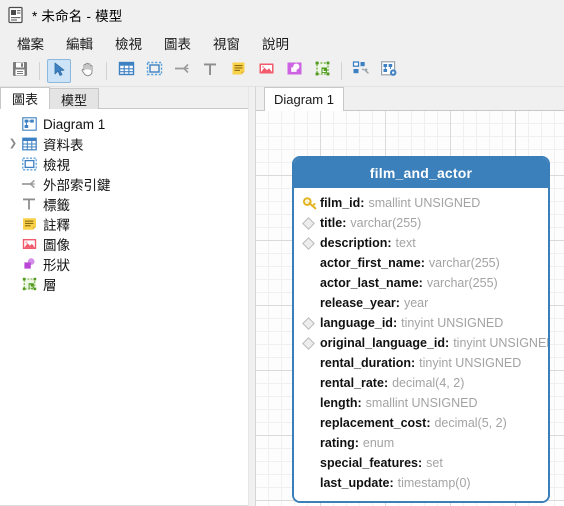 The height and width of the screenshot is (506, 564). What do you see at coordinates (74, 124) in the screenshot?
I see `sidebar-item-label: Diagram 1` at bounding box center [74, 124].